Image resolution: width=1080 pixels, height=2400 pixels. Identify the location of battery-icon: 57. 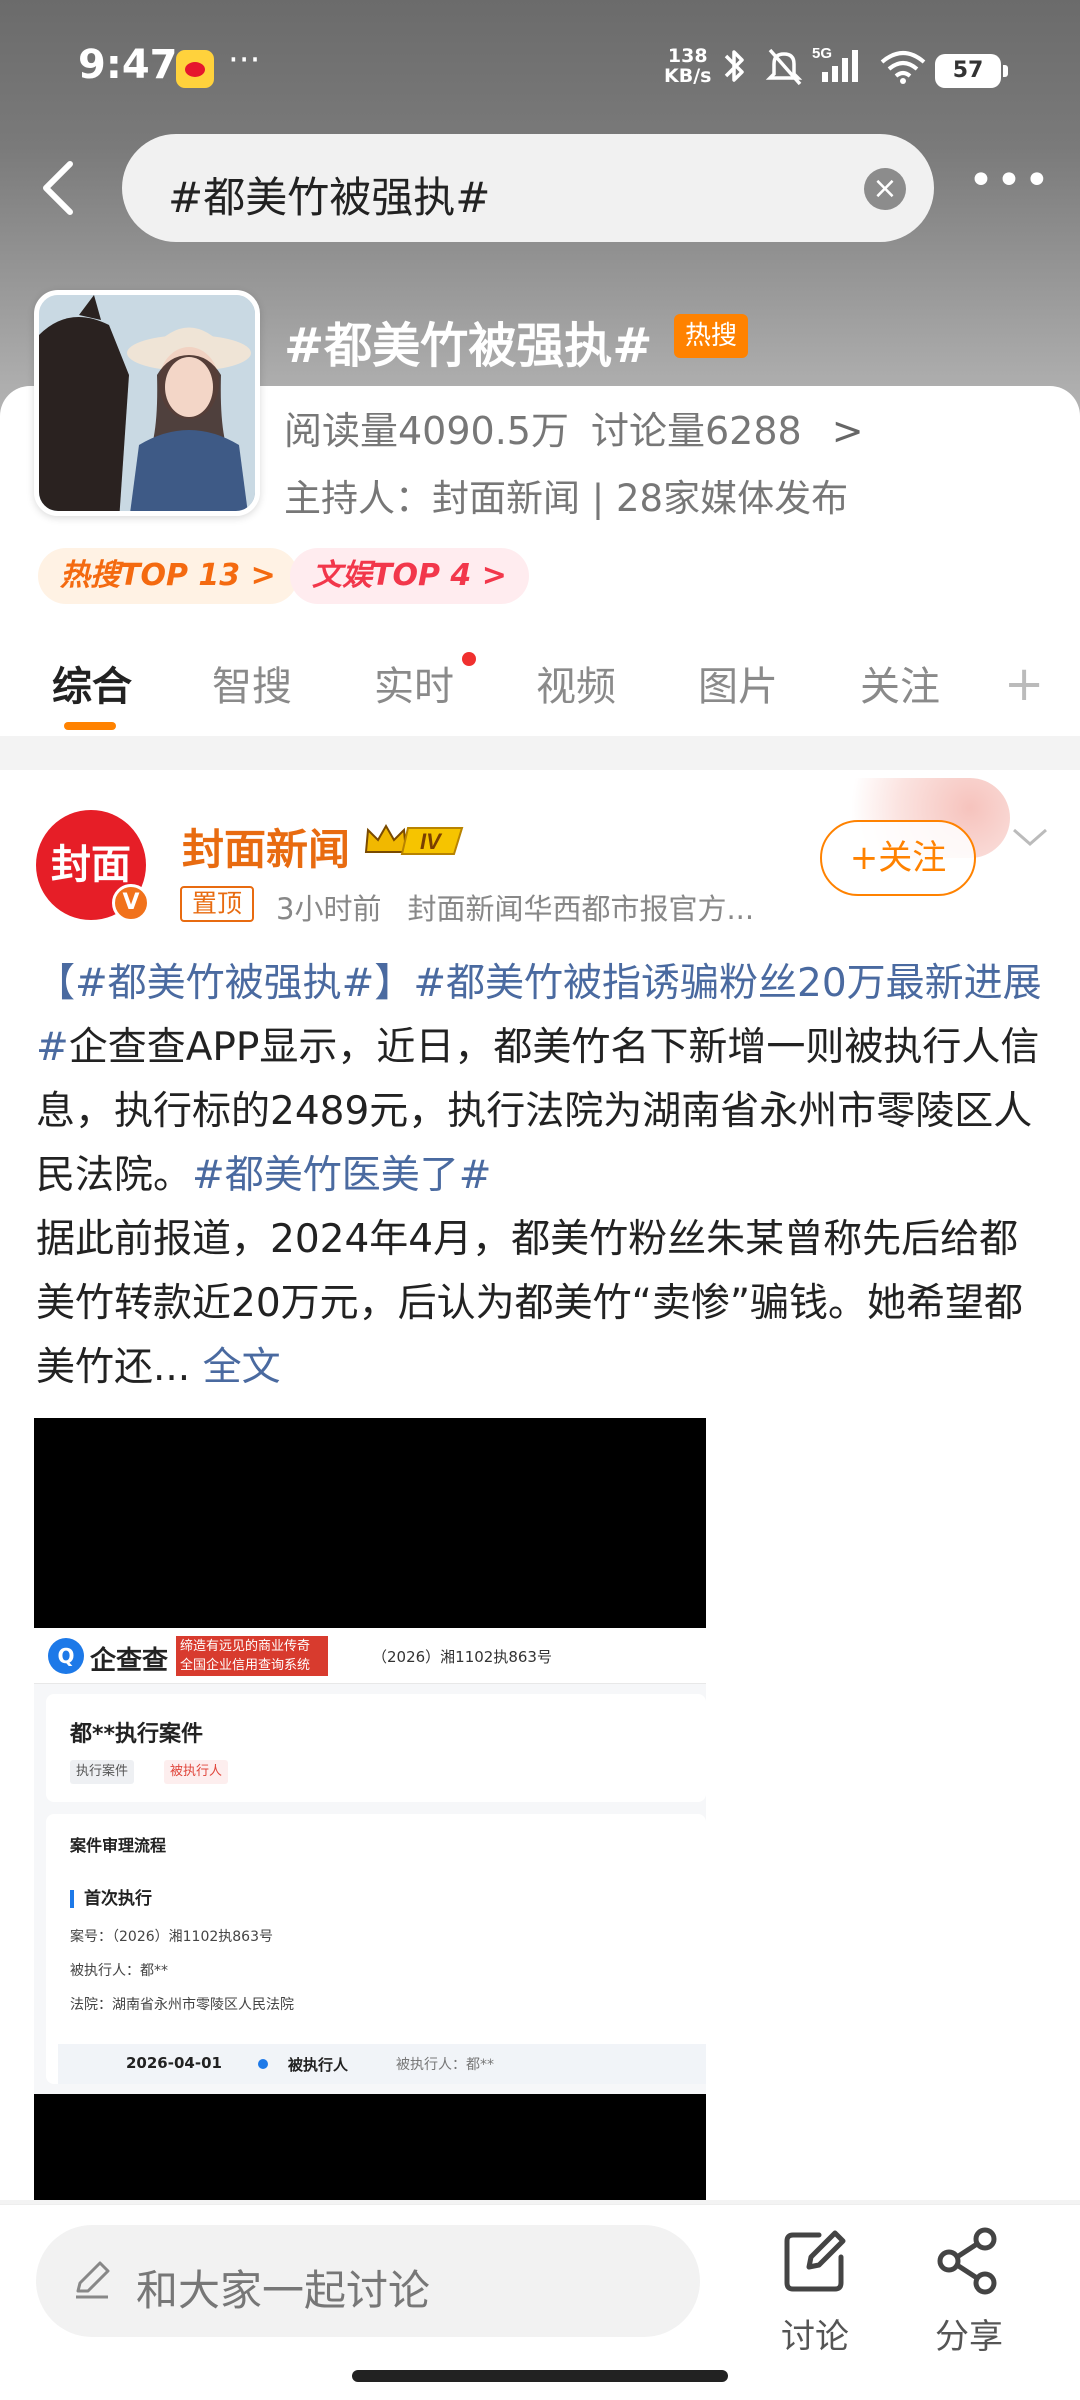
(971, 71).